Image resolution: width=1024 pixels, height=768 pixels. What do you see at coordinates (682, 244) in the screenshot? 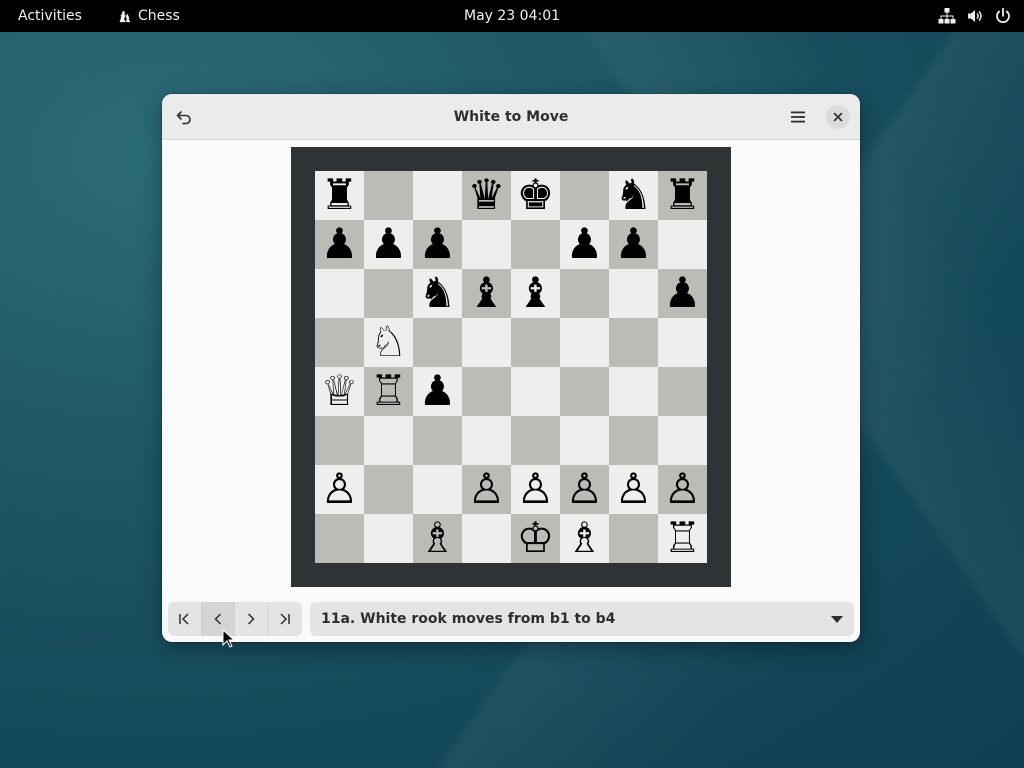
I see `square-h7` at bounding box center [682, 244].